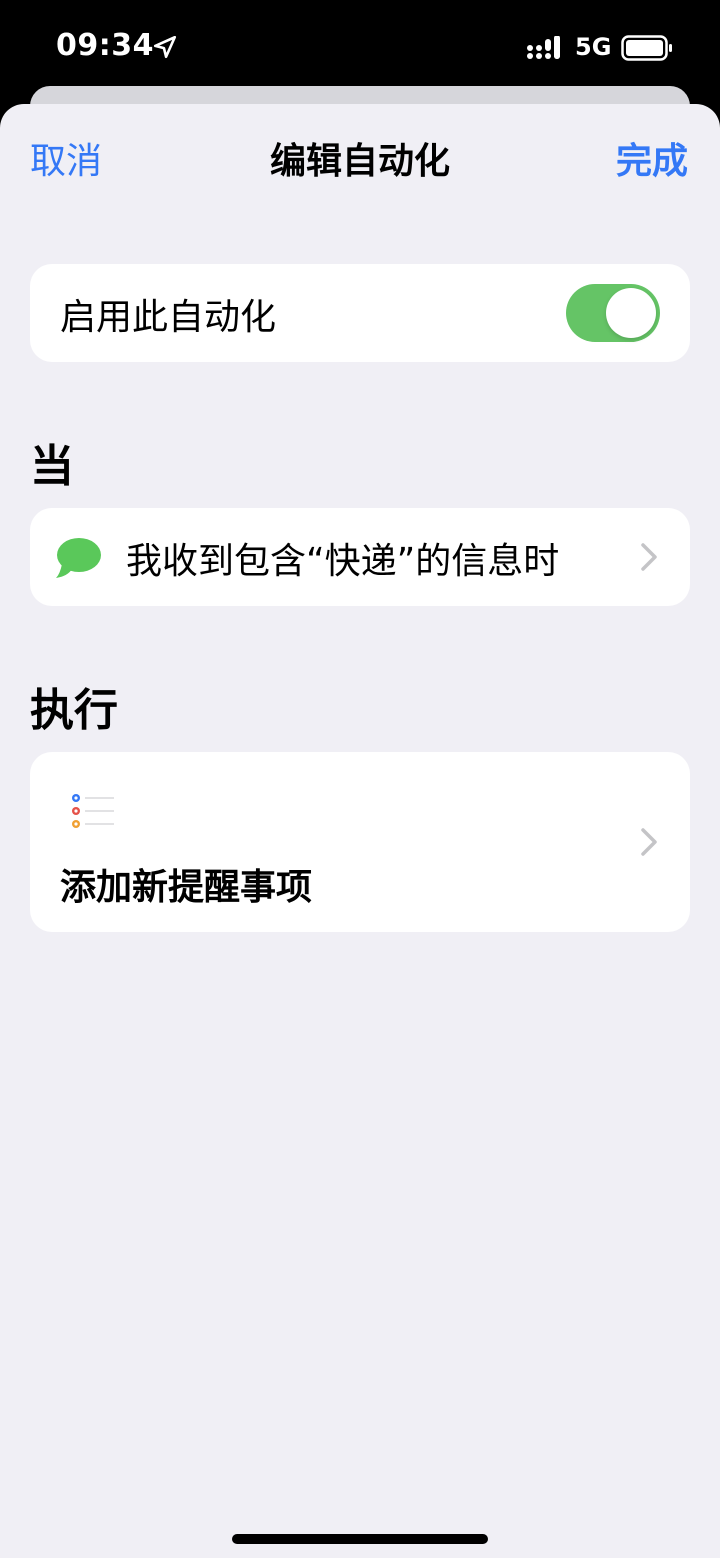  I want to click on home-indicator, so click(360, 1539).